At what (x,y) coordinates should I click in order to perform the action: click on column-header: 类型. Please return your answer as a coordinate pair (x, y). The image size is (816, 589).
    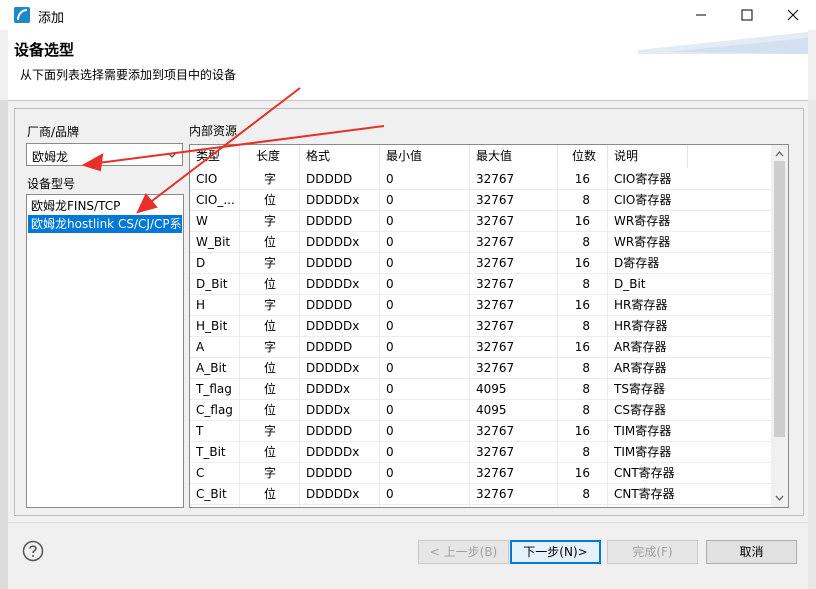
    Looking at the image, I should click on (215, 156).